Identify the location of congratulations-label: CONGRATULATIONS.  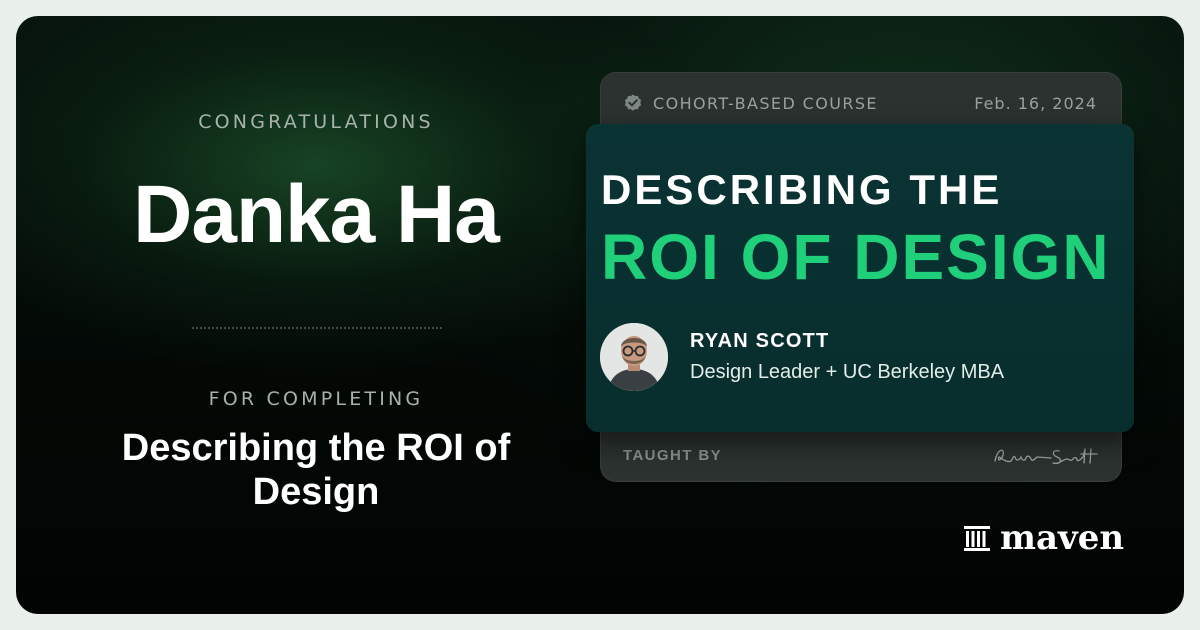
(316, 122).